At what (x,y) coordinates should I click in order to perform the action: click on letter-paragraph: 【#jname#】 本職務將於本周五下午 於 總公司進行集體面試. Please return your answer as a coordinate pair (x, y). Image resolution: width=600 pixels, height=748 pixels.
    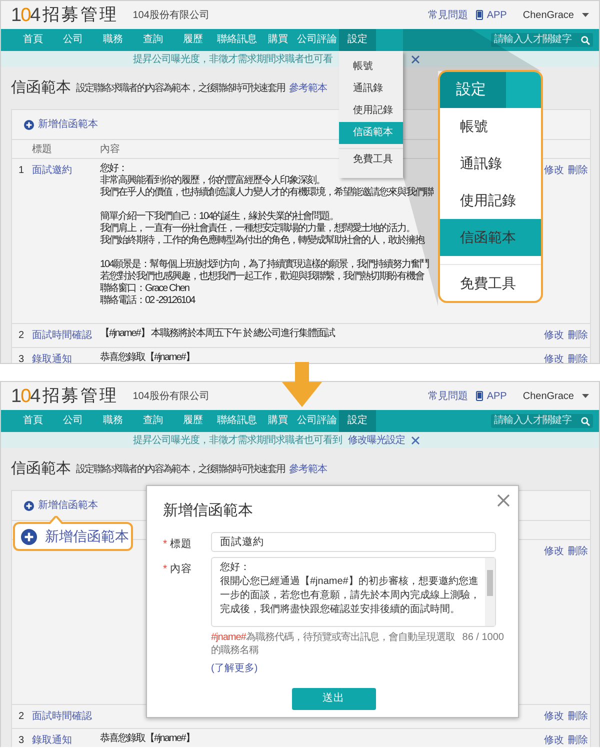
    Looking at the image, I should click on (217, 334).